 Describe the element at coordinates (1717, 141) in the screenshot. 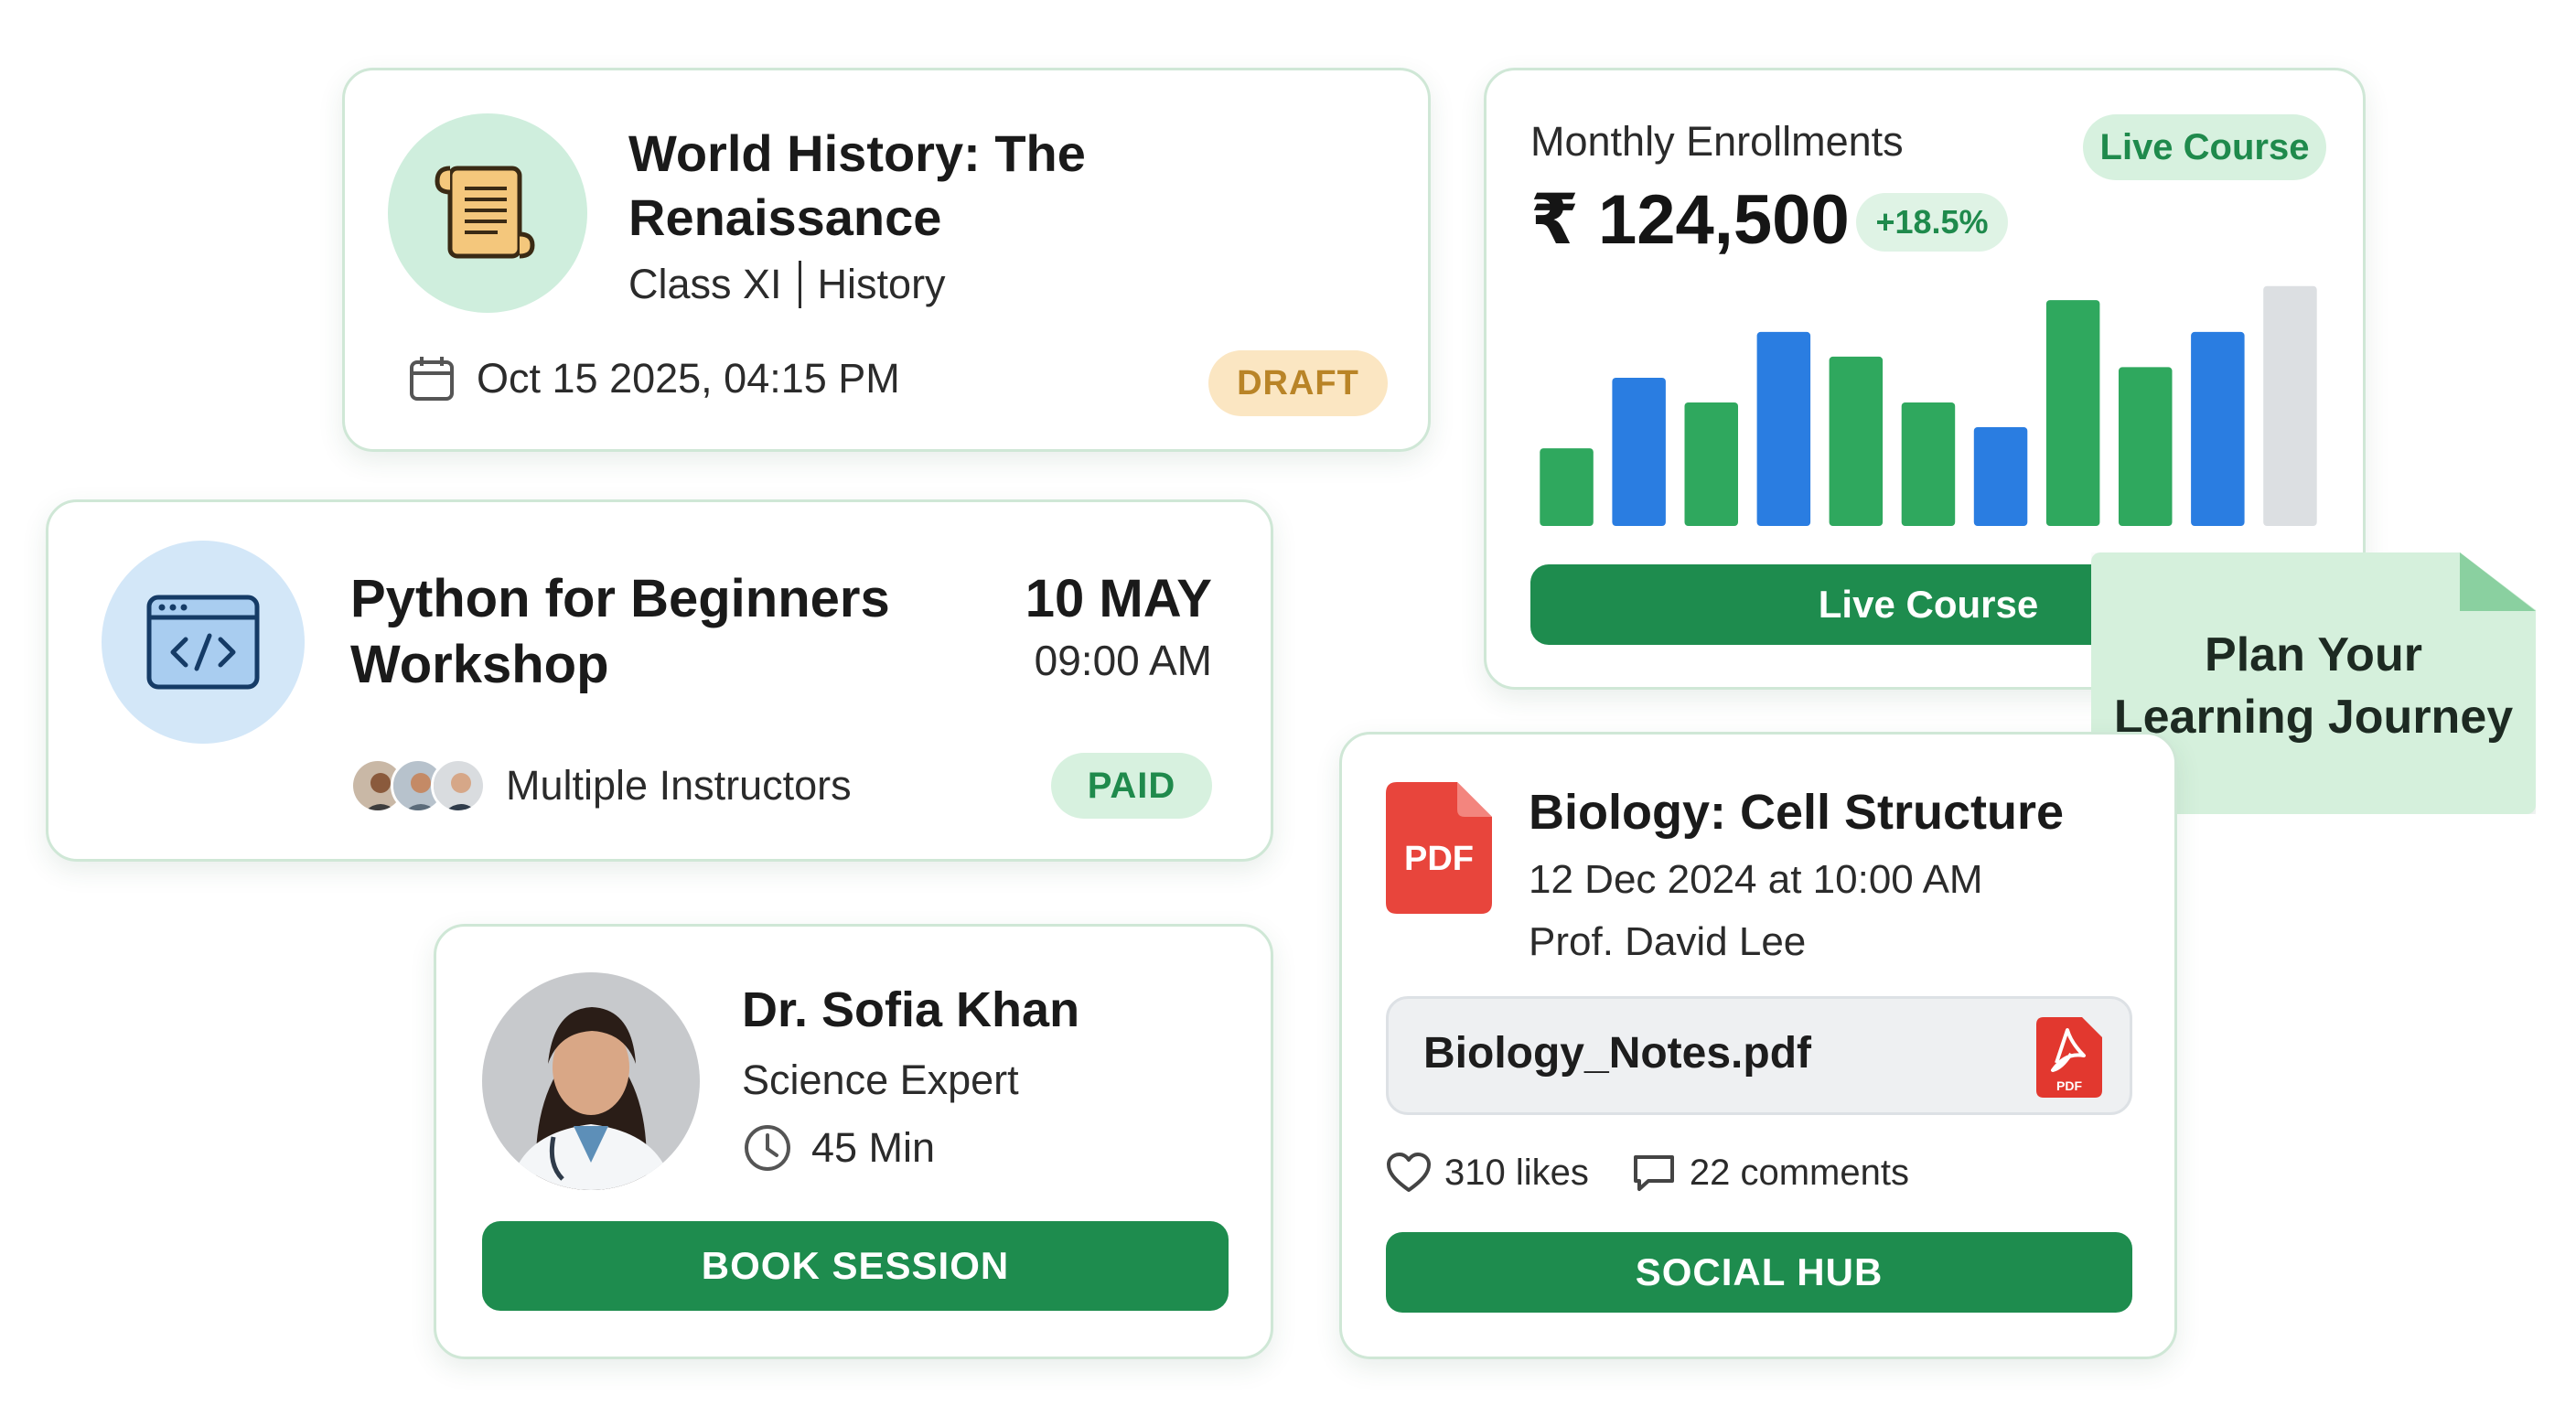

I see `enrollments-label: Monthly Enrollments` at that location.